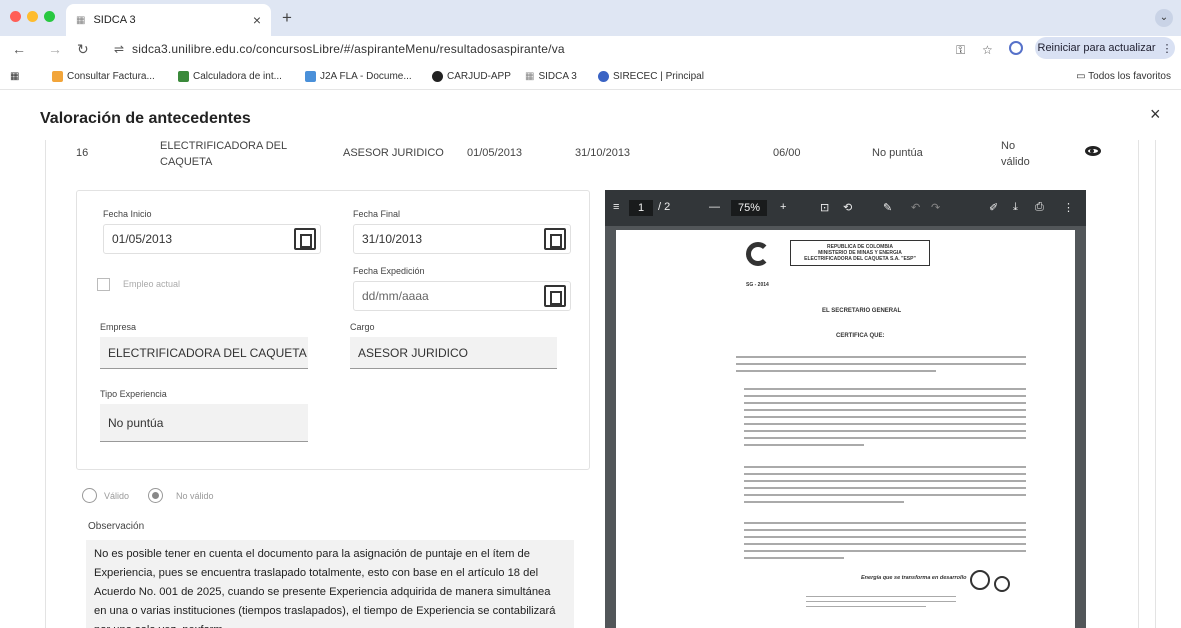 The image size is (1181, 628). I want to click on fecha-inicio-input: 01/05/2013, so click(212, 239).